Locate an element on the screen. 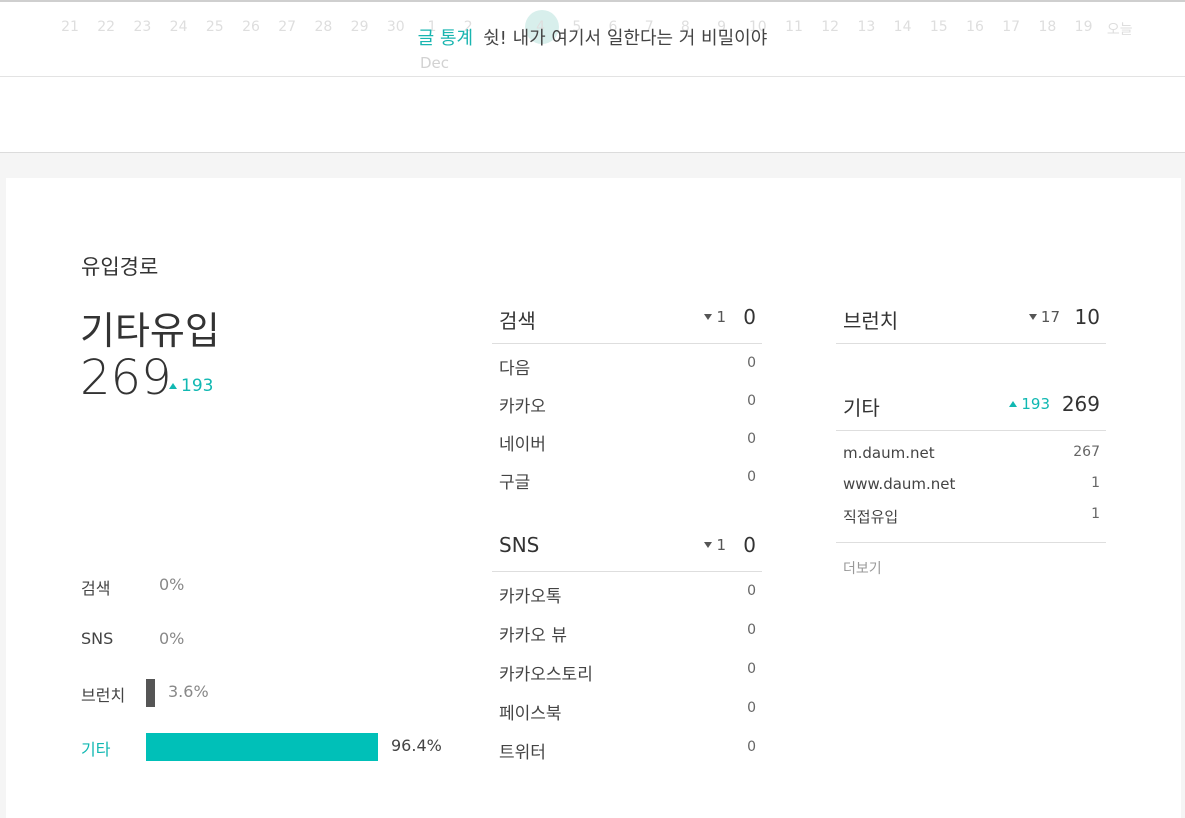  row-label: 카카오 is located at coordinates (522, 407).